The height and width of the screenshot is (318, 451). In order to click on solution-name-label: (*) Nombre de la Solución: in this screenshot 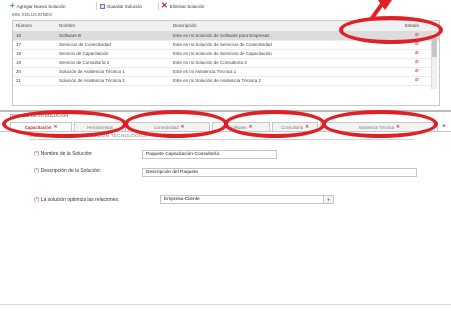, I will do `click(63, 154)`.